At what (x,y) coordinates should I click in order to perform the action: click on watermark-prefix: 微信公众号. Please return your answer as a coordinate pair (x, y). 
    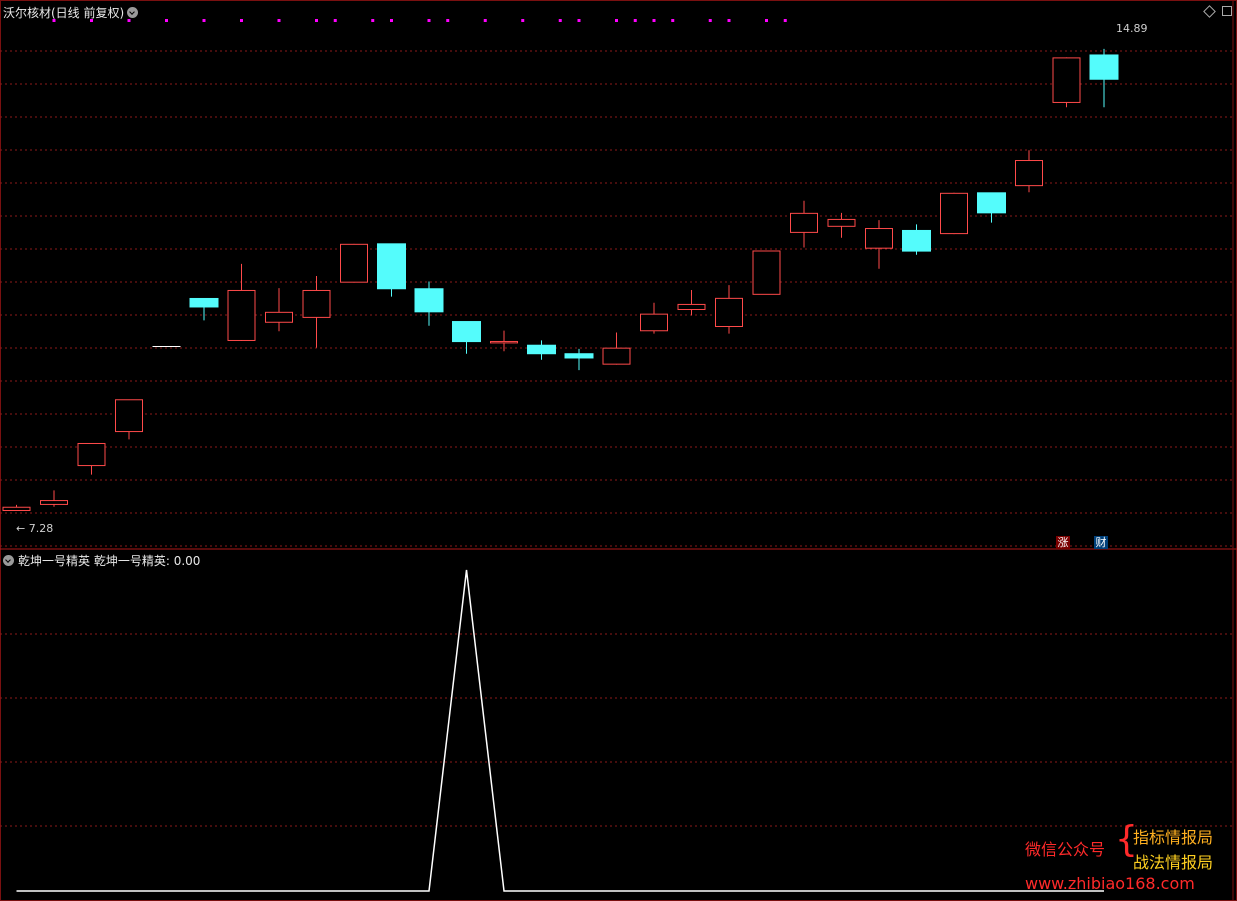
    Looking at the image, I should click on (1065, 849).